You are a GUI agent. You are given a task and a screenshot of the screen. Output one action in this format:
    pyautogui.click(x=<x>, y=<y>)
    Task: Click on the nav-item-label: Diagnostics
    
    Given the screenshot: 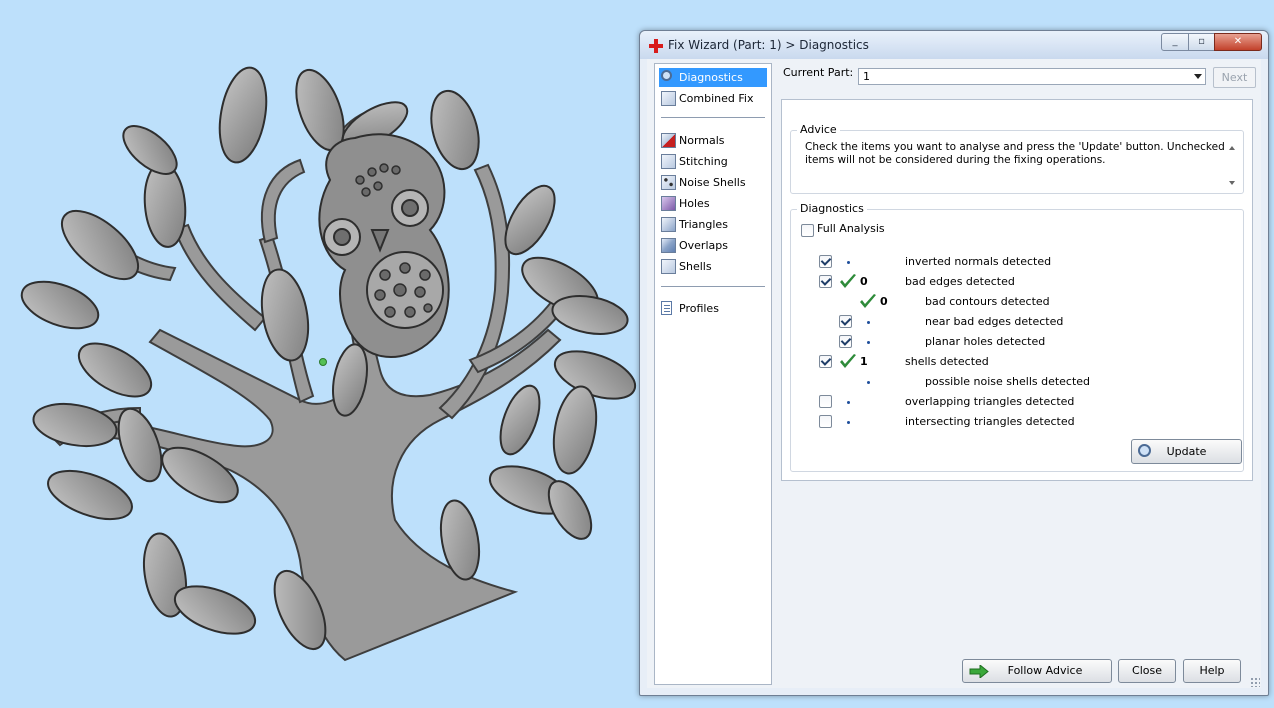 What is the action you would take?
    pyautogui.click(x=711, y=77)
    